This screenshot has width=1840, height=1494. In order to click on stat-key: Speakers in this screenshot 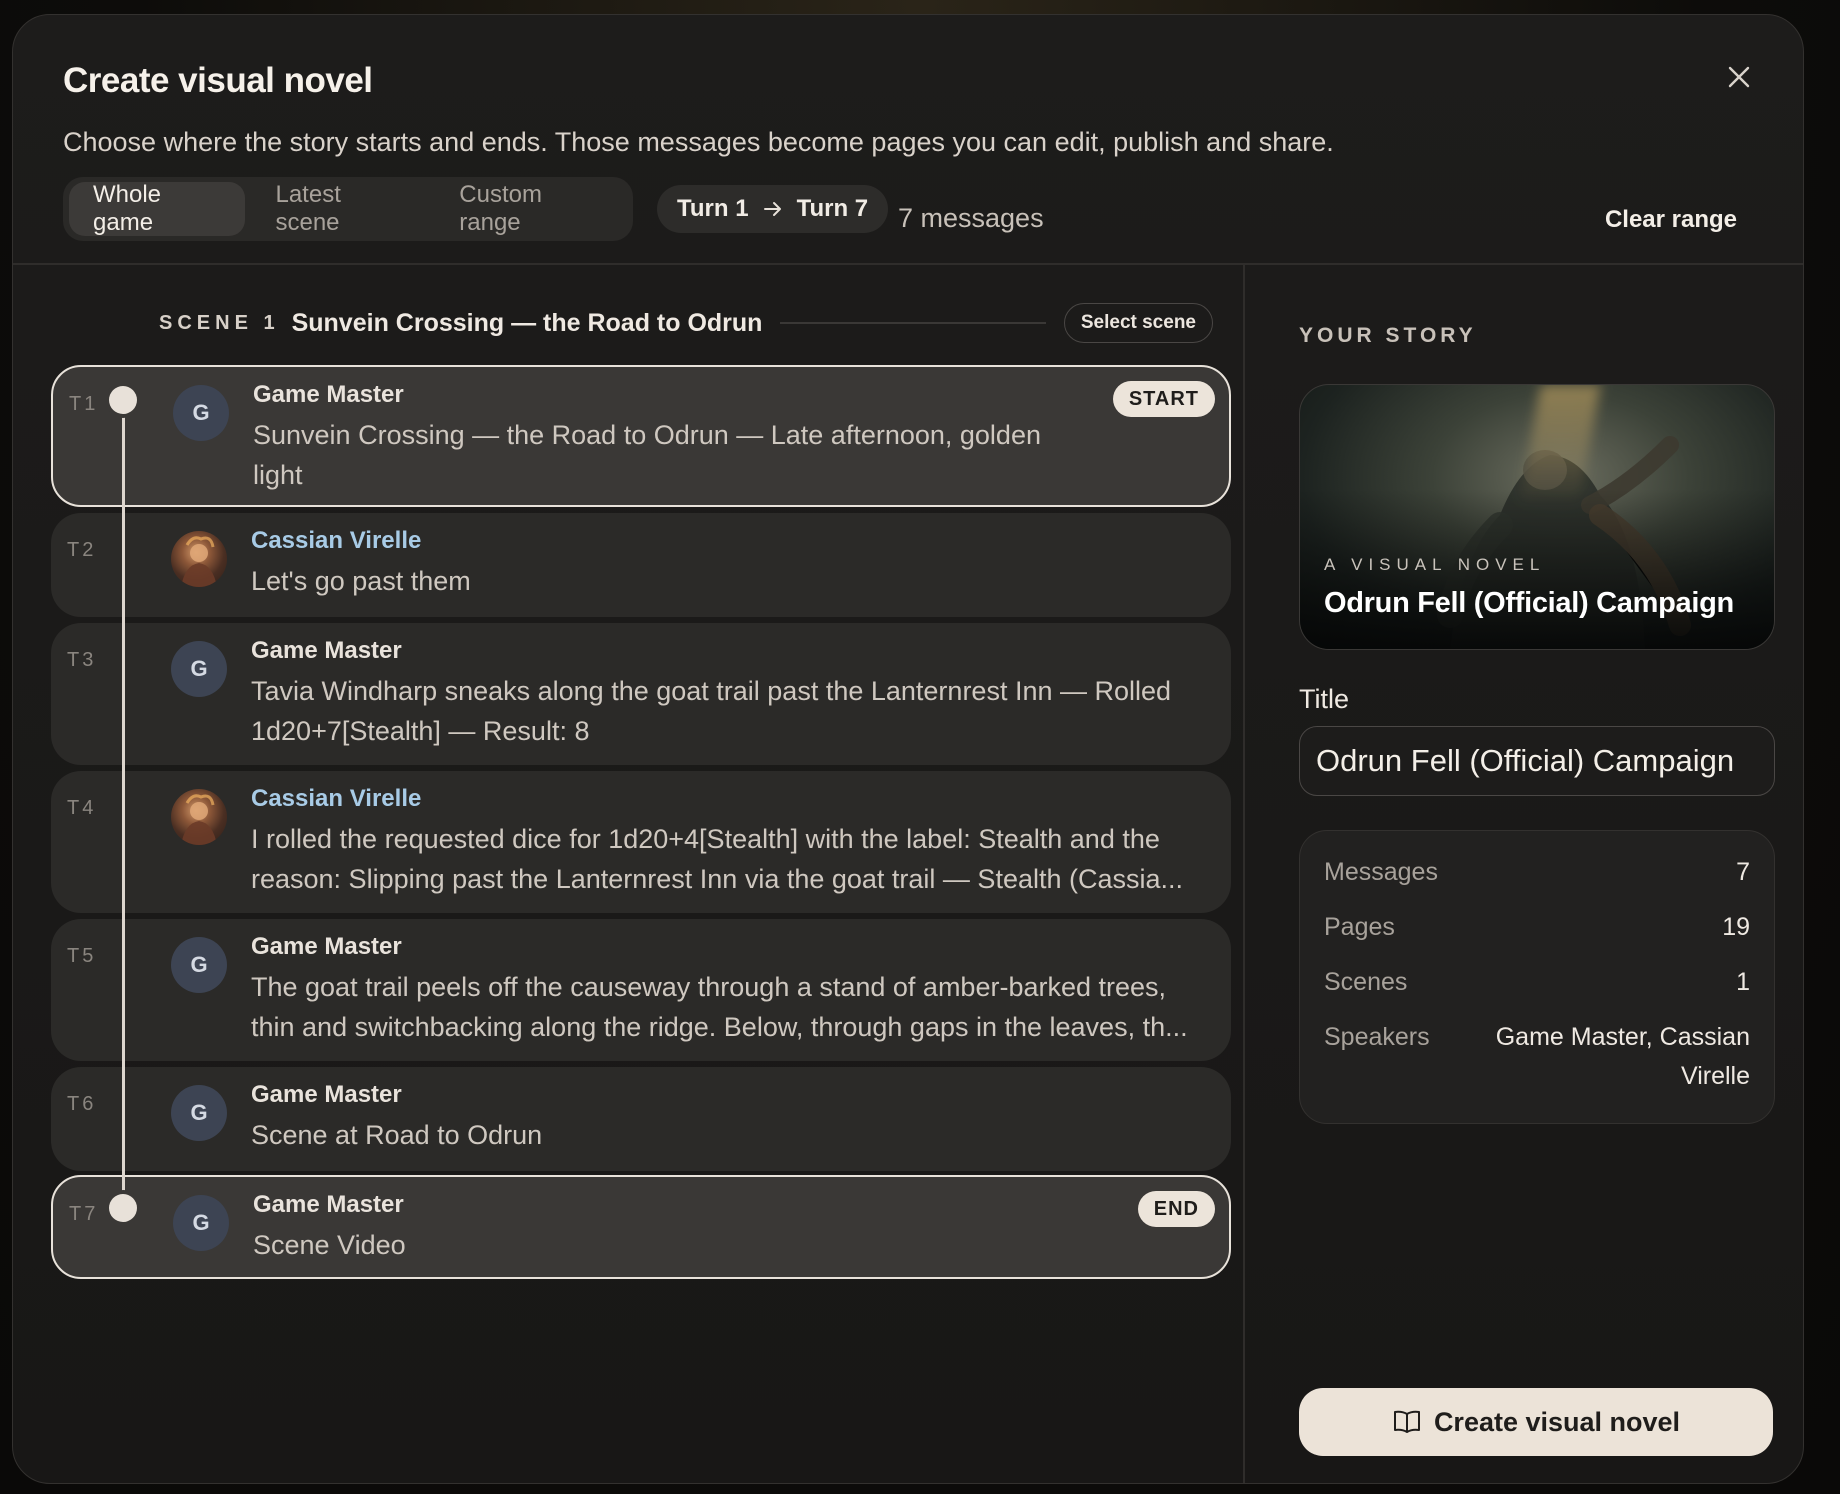, I will do `click(1377, 1037)`.